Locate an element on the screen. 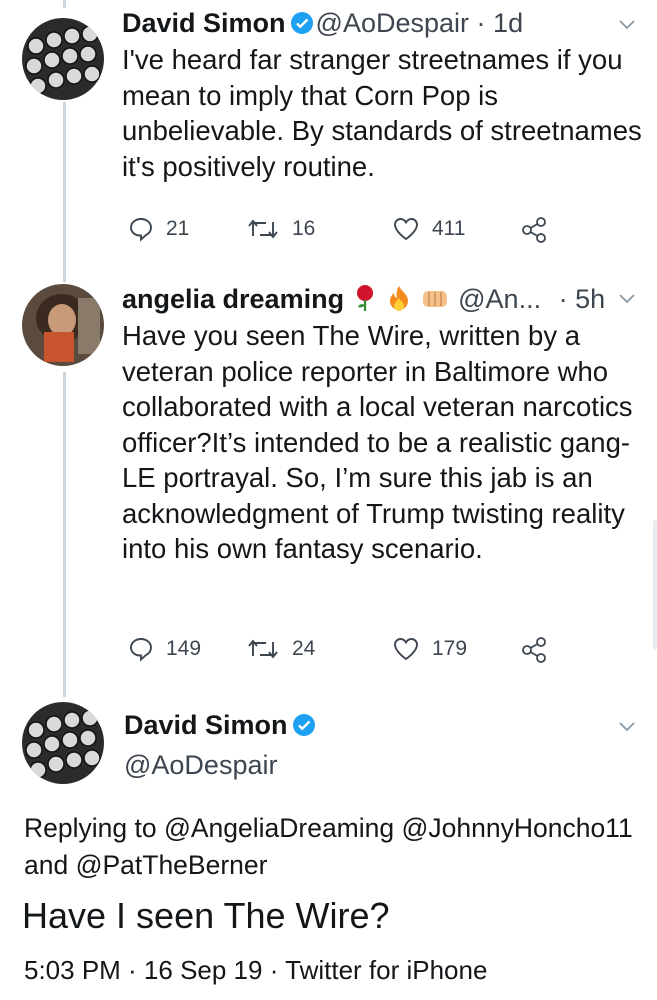 The height and width of the screenshot is (1000, 657). tweet-time: 5h is located at coordinates (590, 299).